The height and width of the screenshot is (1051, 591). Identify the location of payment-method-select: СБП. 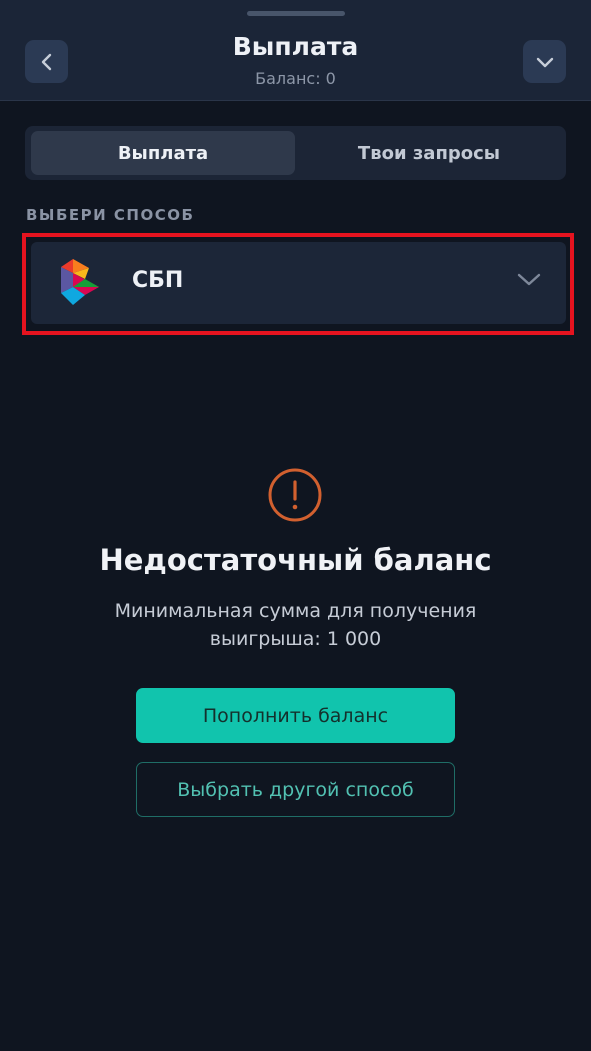
(298, 283).